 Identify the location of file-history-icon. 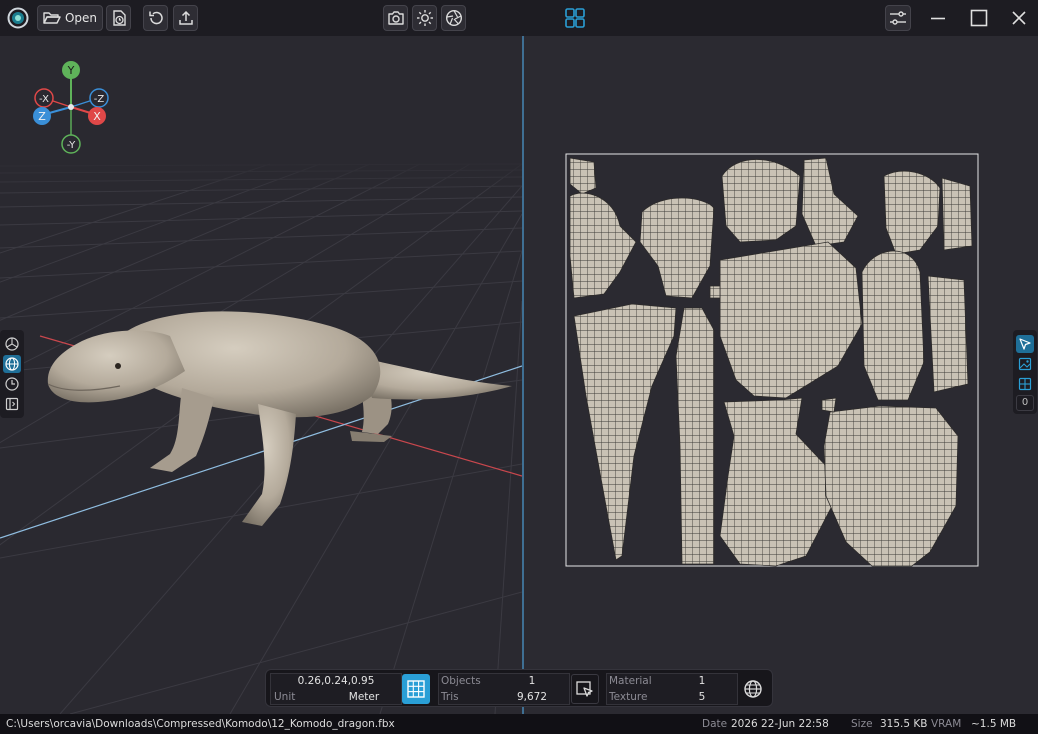
(119, 18).